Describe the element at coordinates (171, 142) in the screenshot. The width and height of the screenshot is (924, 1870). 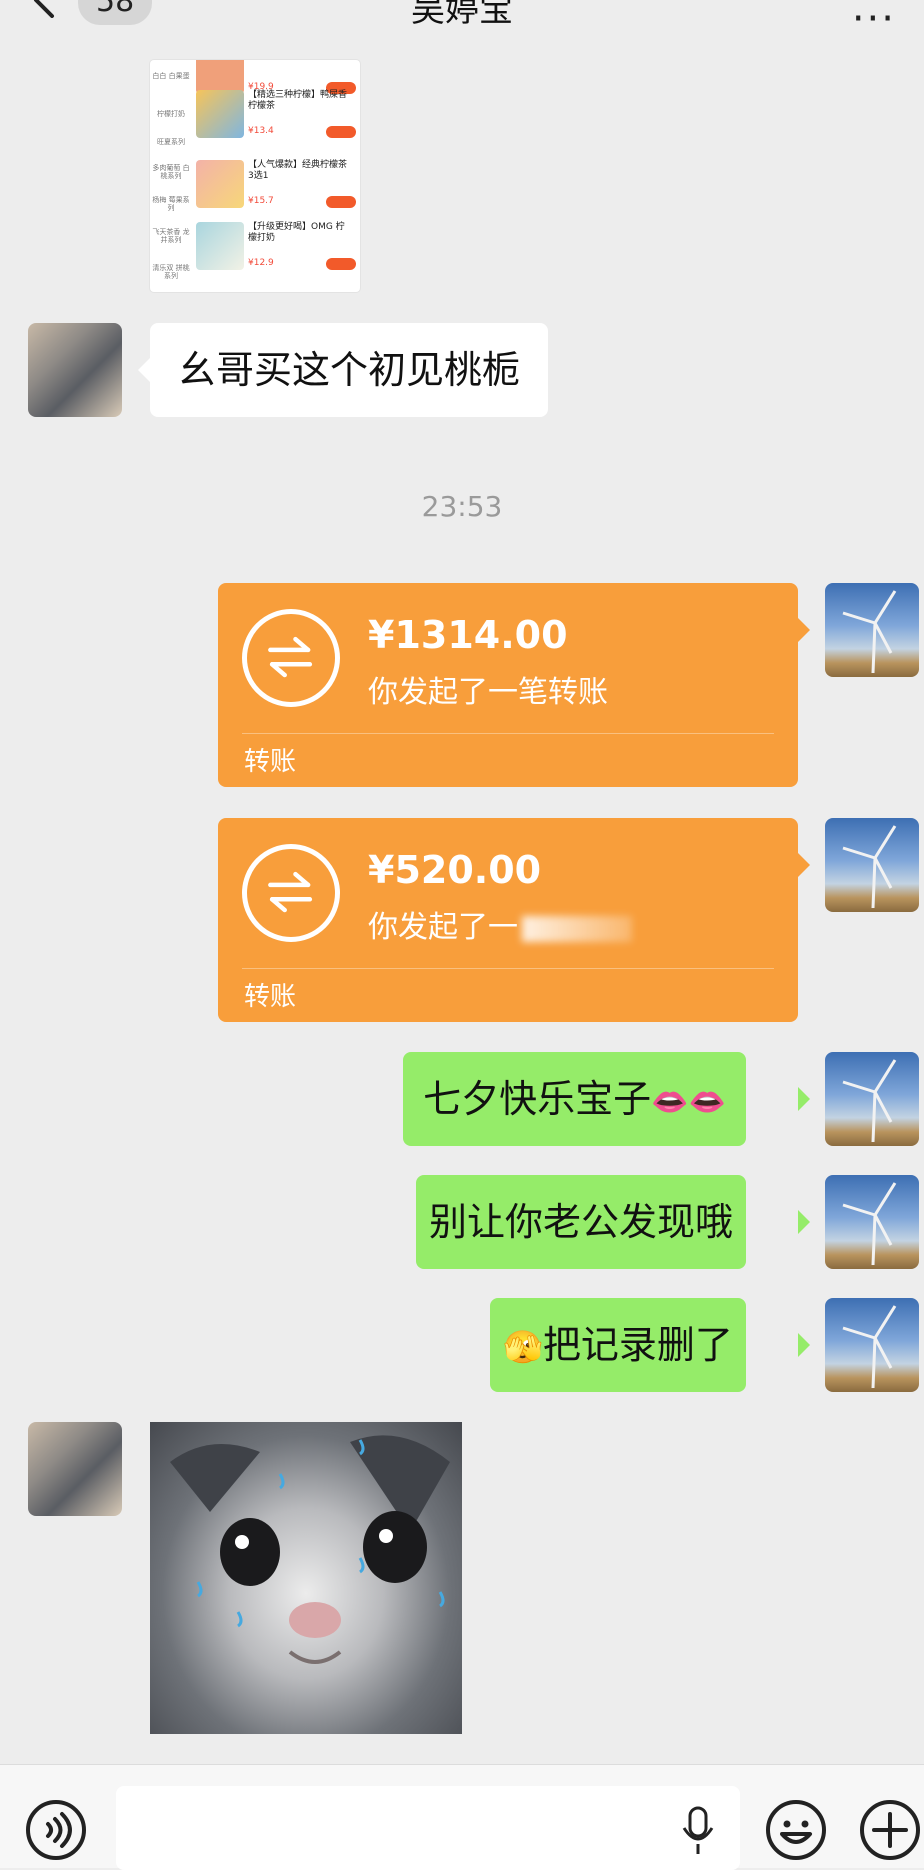
I see `menu-item: 旺夏系列` at that location.